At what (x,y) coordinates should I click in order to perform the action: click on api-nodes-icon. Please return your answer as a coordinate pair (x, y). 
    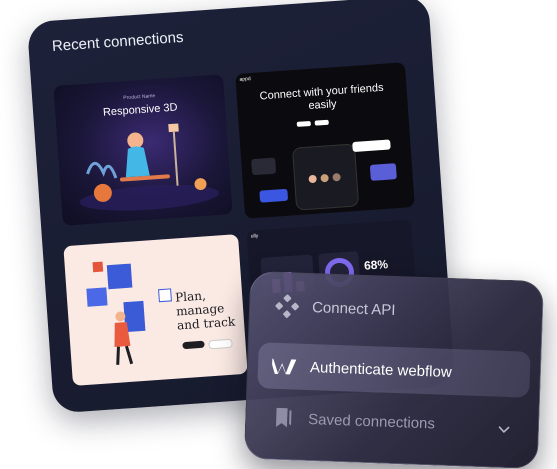
    Looking at the image, I should click on (287, 306).